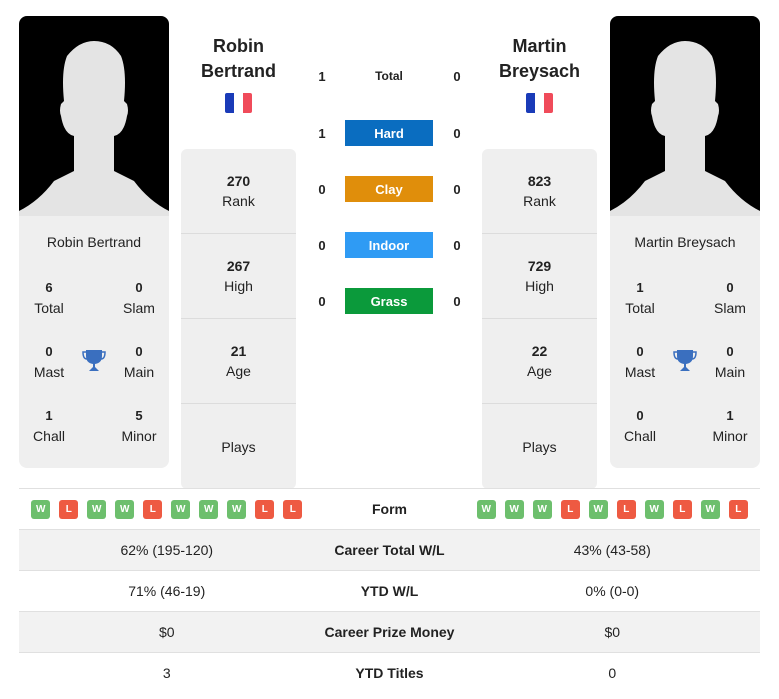  I want to click on h2h-hard: 1 Hard 0, so click(390, 133).